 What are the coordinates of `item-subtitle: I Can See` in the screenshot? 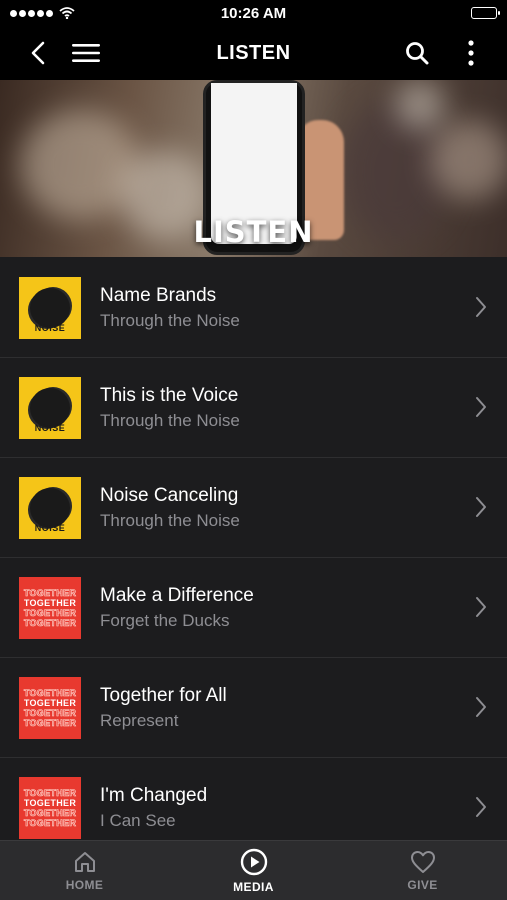 It's located at (138, 820).